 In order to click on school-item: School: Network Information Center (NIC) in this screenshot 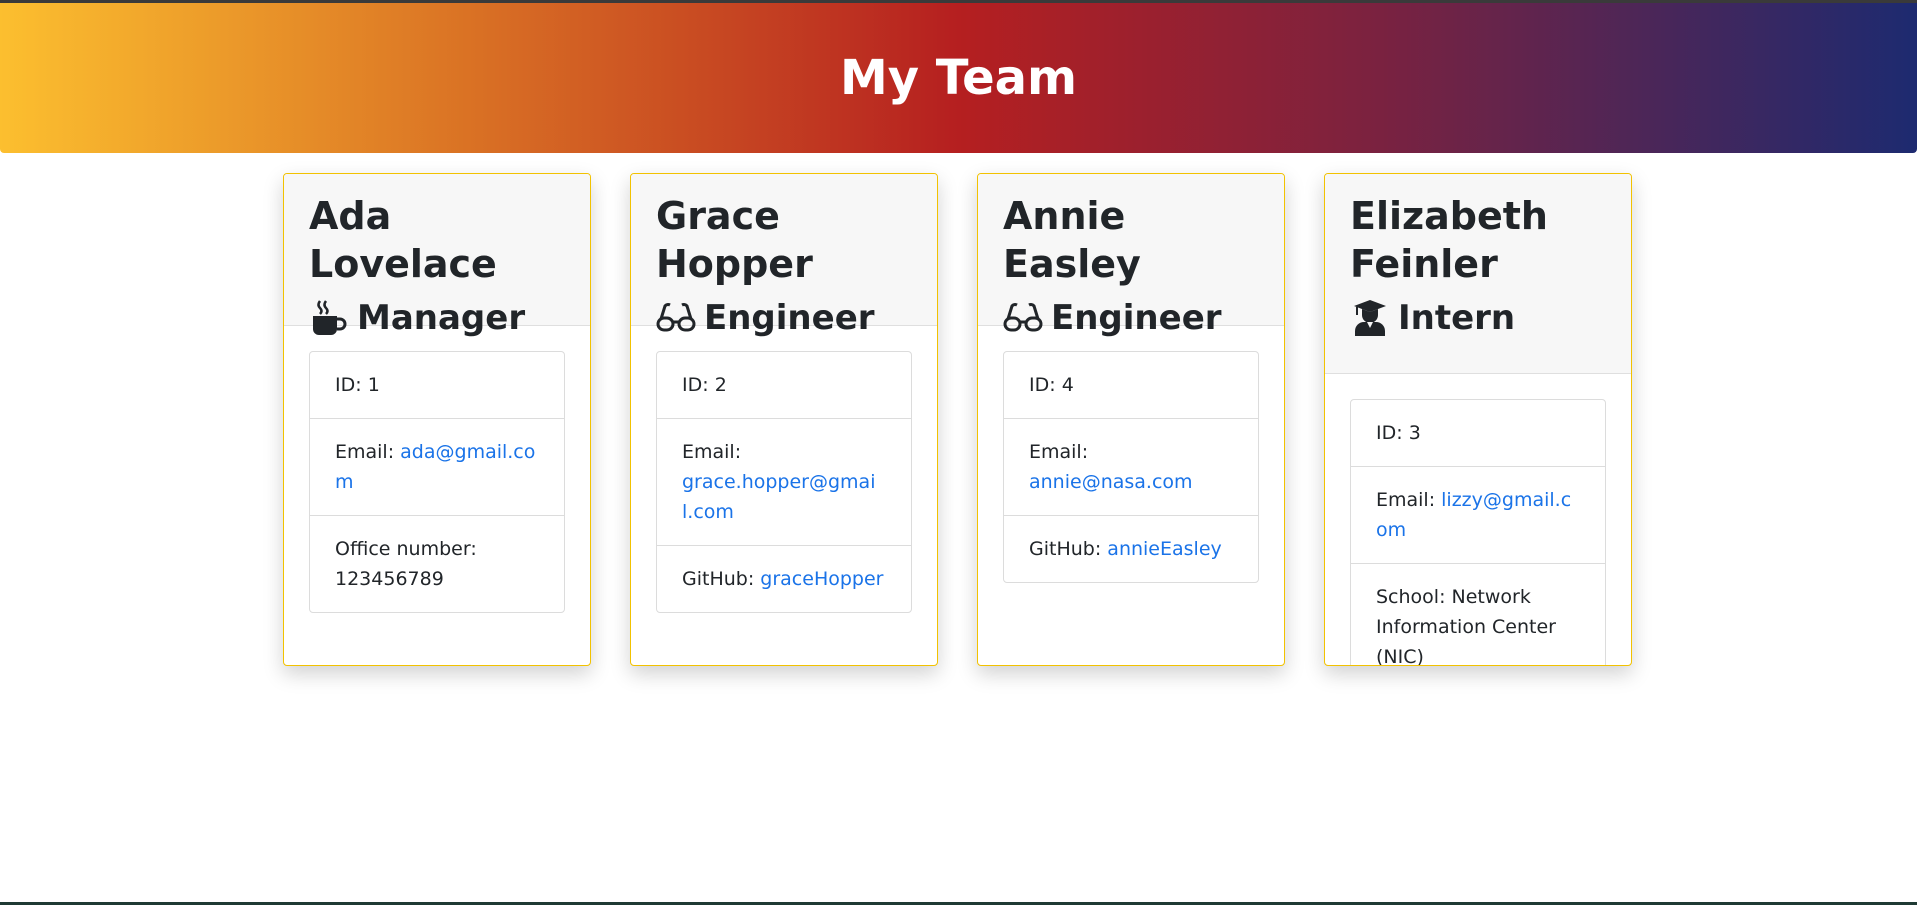, I will do `click(1478, 614)`.